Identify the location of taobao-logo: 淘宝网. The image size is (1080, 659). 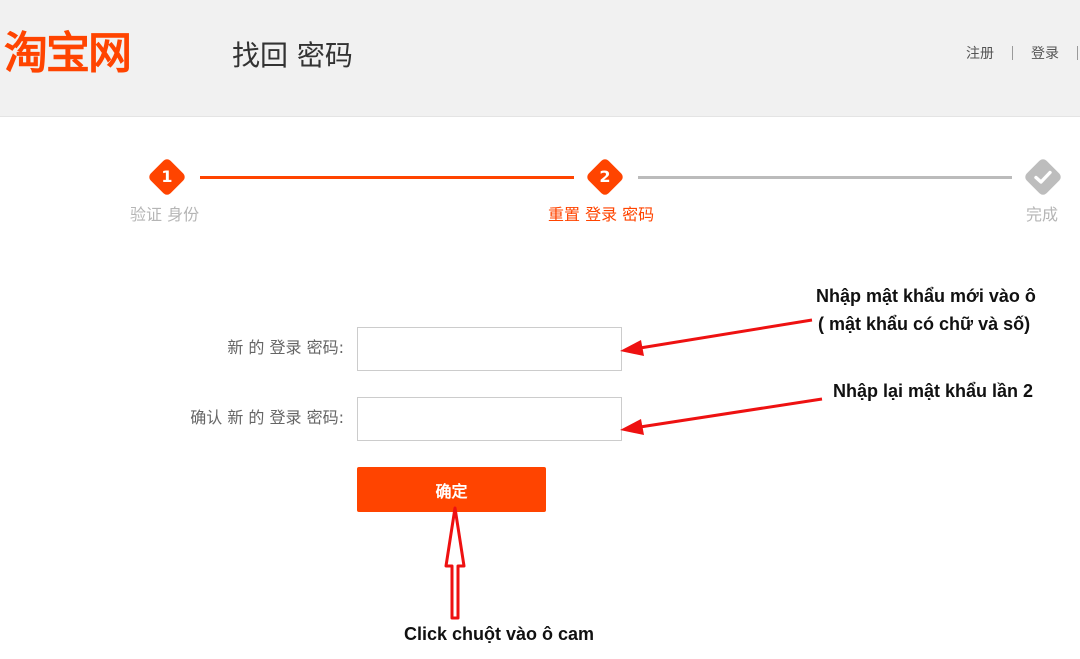
(68, 54).